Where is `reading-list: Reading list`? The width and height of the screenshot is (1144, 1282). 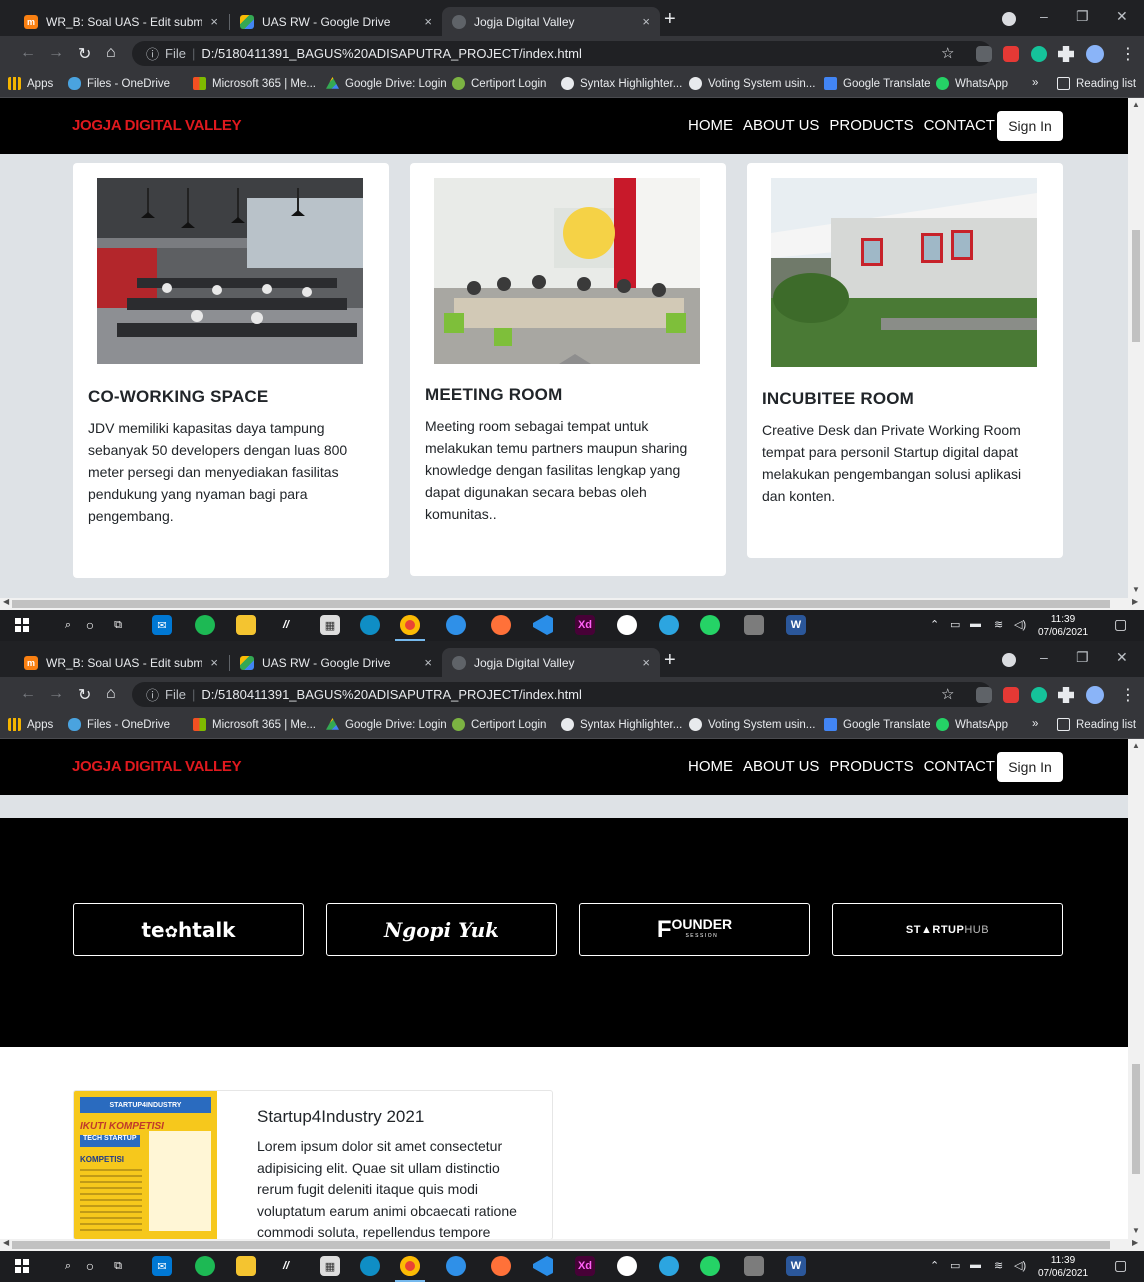
reading-list: Reading list is located at coordinates (1096, 724).